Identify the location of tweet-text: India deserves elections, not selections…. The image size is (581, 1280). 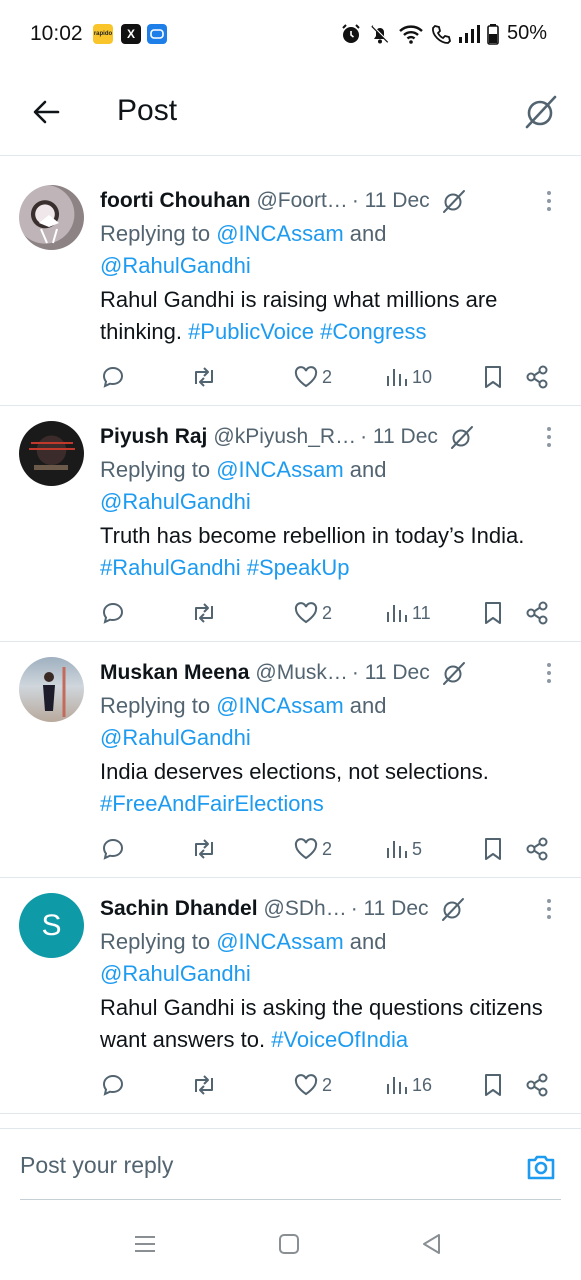
(331, 788).